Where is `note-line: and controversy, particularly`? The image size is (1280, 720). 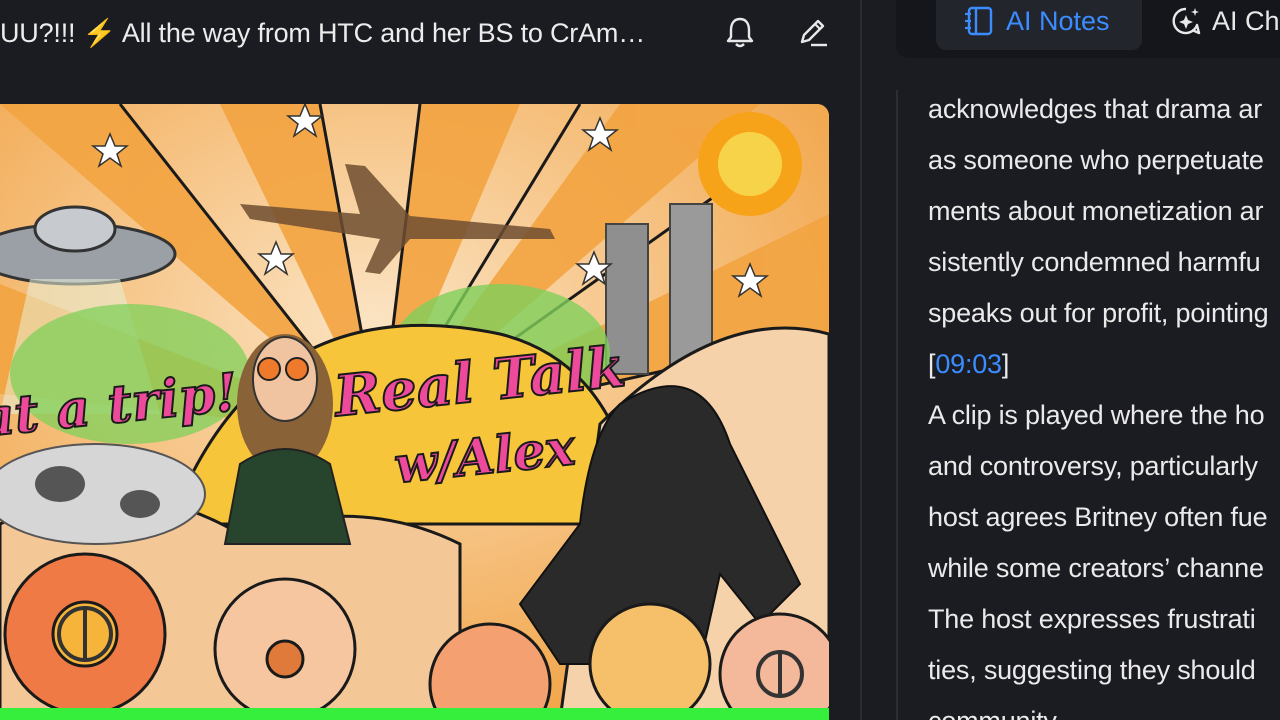
note-line: and controversy, particularly is located at coordinates (1093, 466).